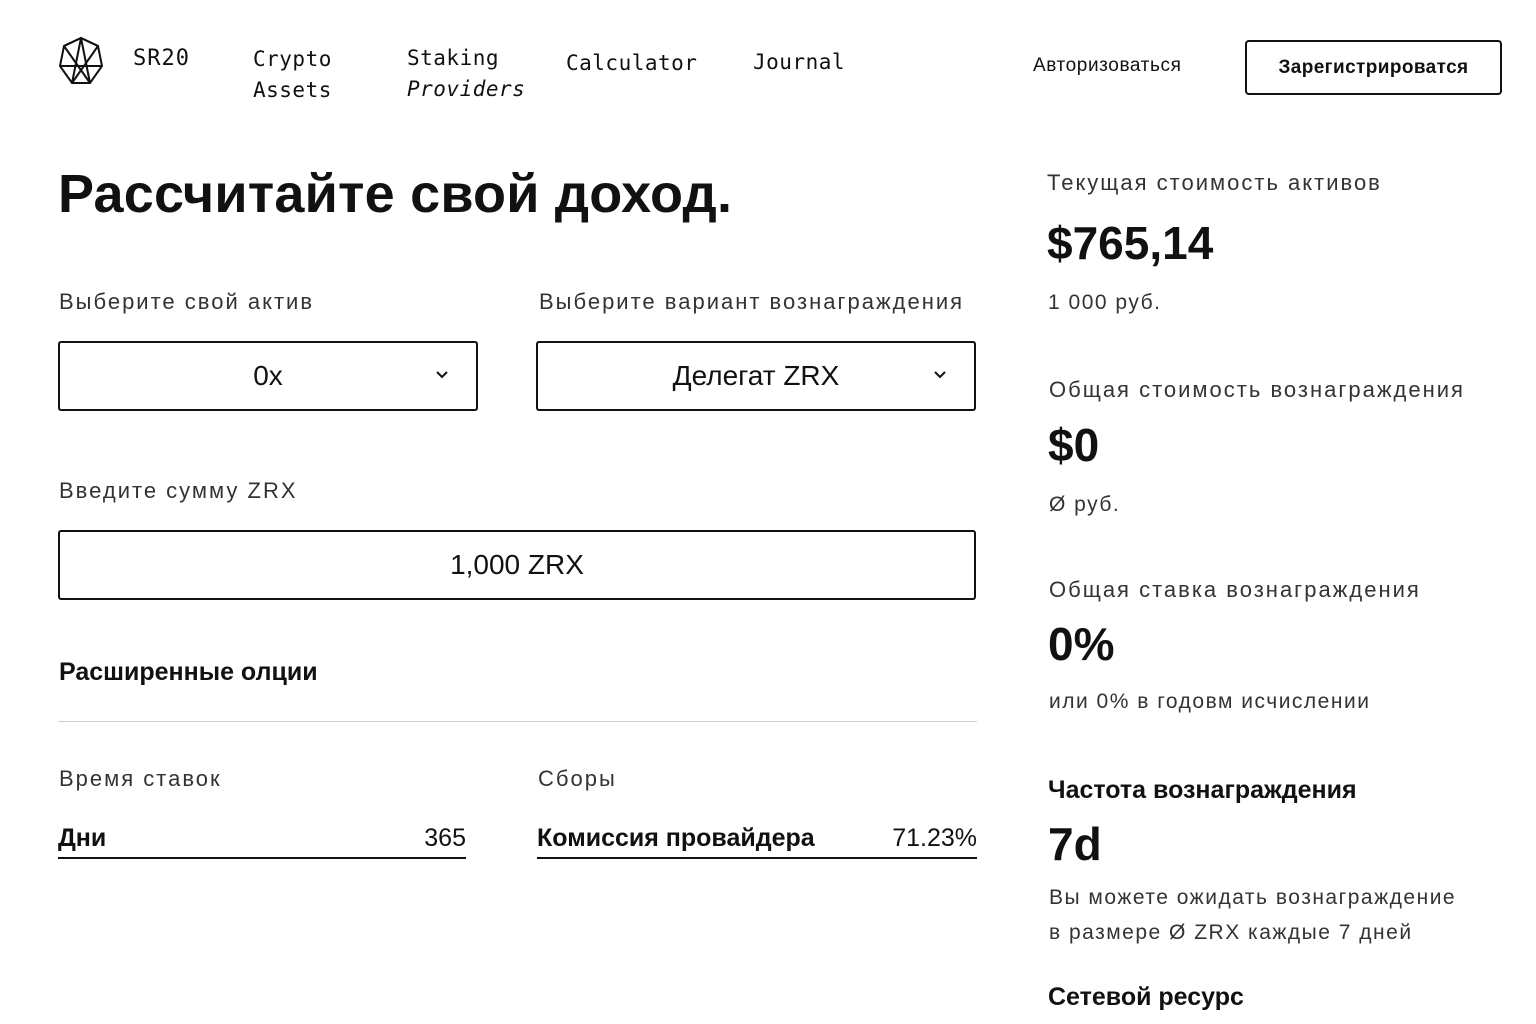 The height and width of the screenshot is (1024, 1536). What do you see at coordinates (1081, 644) in the screenshot?
I see `reward-rate: 0%` at bounding box center [1081, 644].